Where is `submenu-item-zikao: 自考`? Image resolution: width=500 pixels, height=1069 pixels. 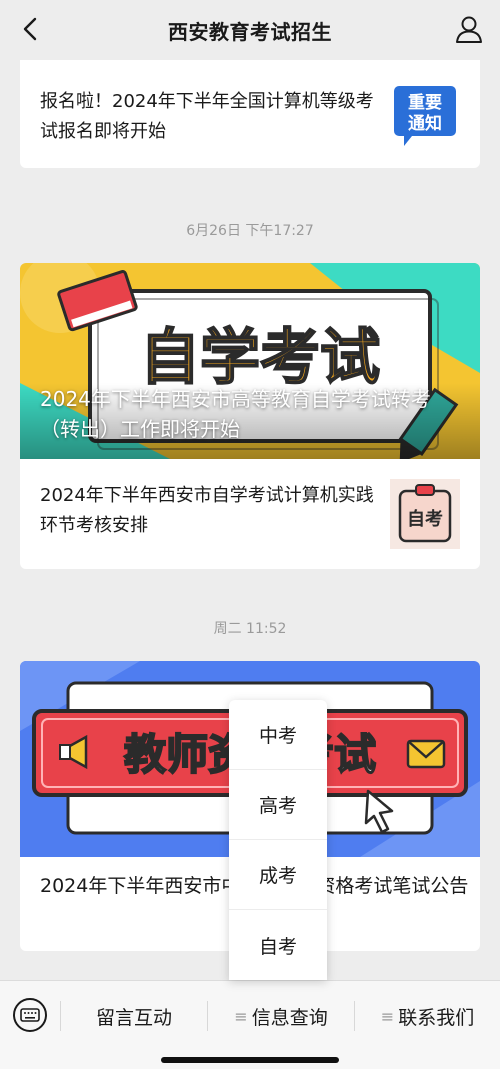 submenu-item-zikao: 自考 is located at coordinates (278, 945).